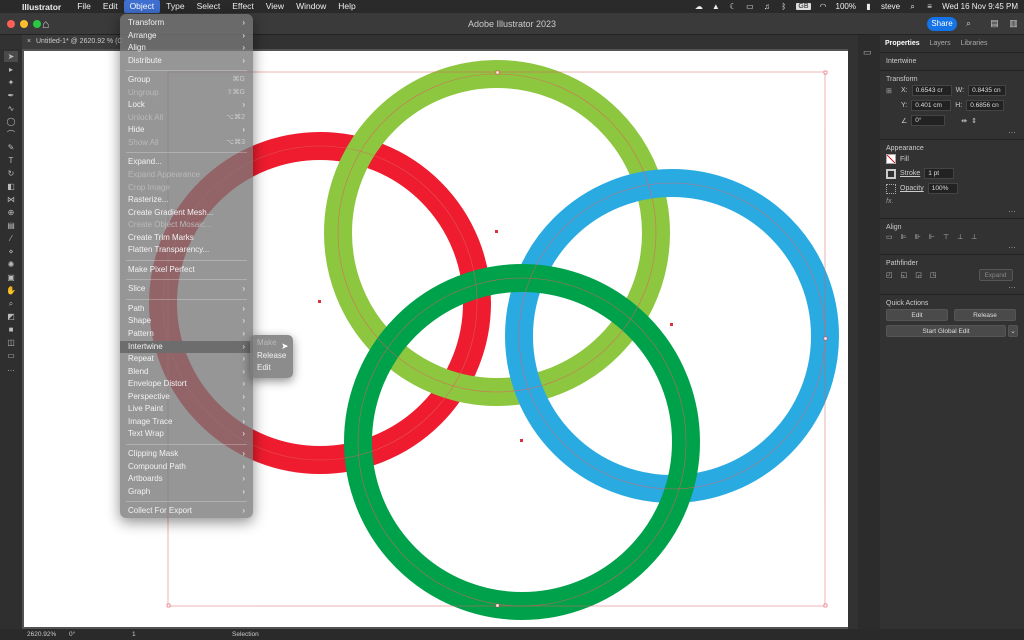  Describe the element at coordinates (803, 6) in the screenshot. I see `keyboard-badge: GB` at that location.